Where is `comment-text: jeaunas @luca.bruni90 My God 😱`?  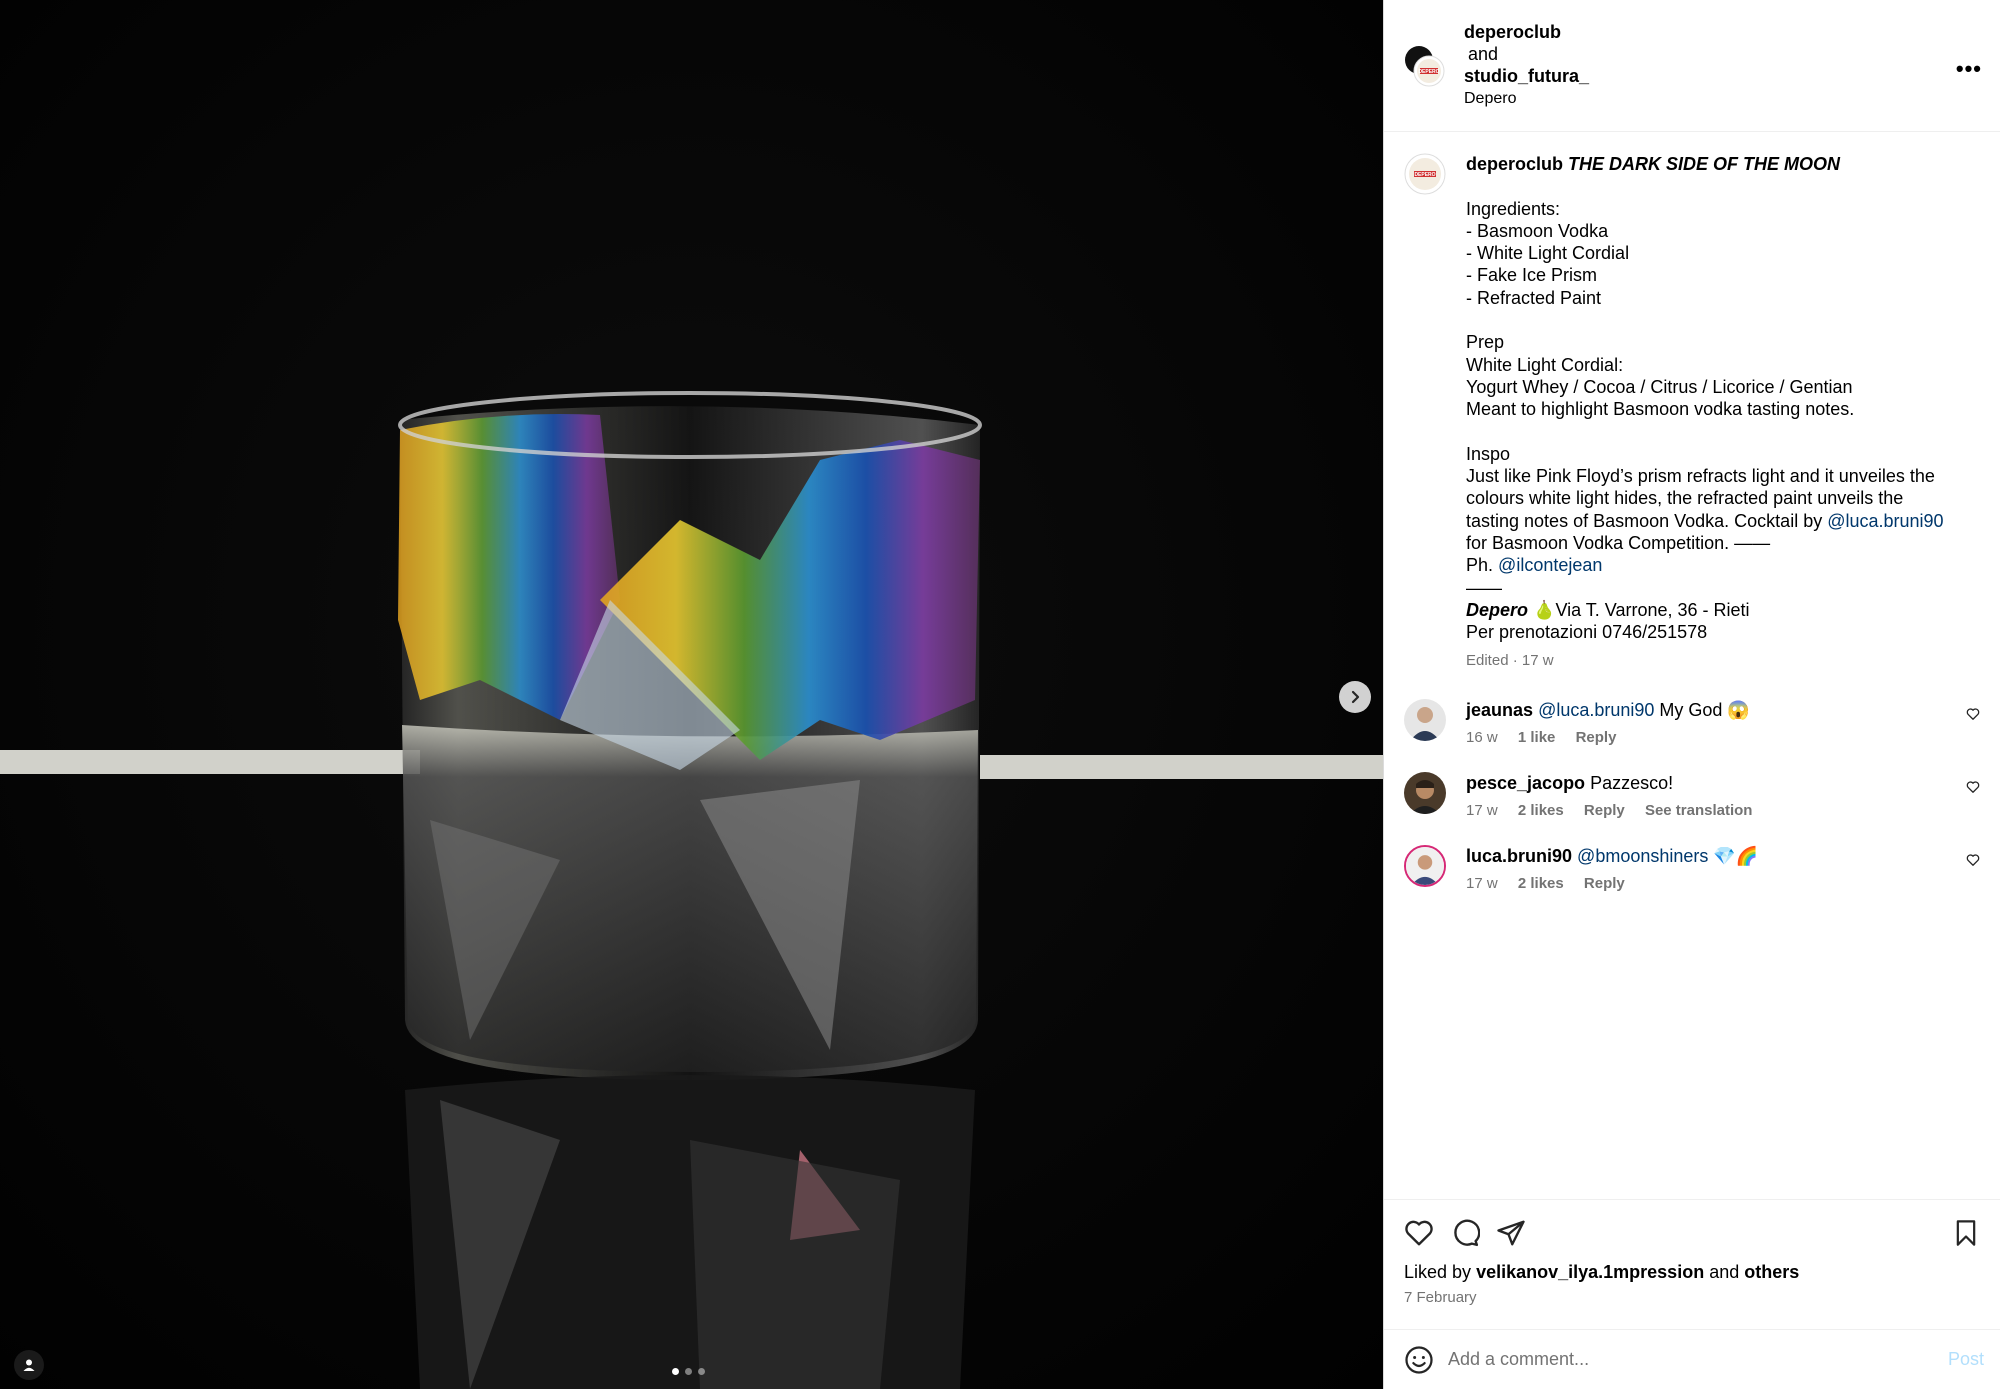
comment-text: jeaunas @luca.bruni90 My God 😱 is located at coordinates (1723, 710).